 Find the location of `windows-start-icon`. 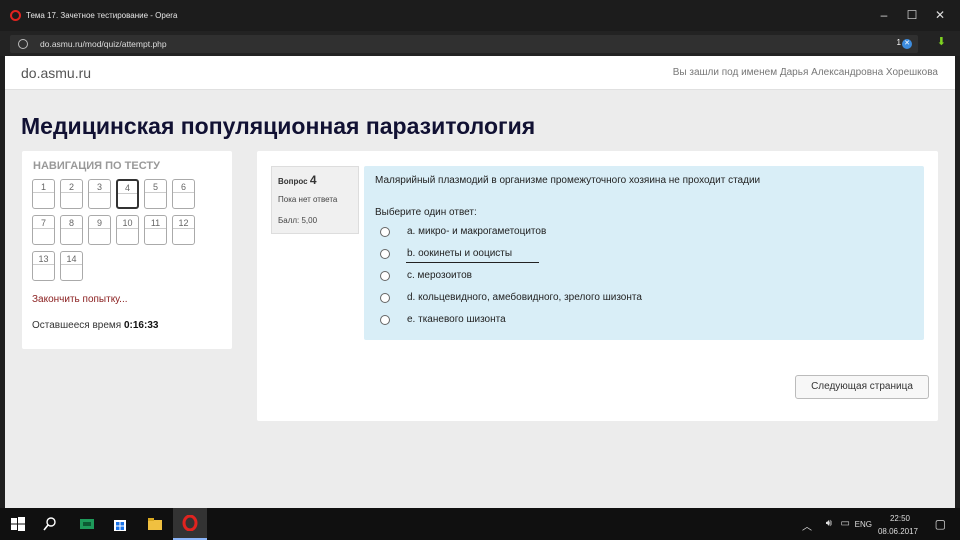

windows-start-icon is located at coordinates (18, 524).